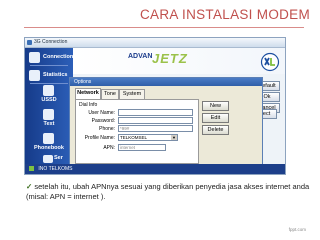  What do you see at coordinates (166, 82) in the screenshot?
I see `dialog-title: Options` at bounding box center [166, 82].